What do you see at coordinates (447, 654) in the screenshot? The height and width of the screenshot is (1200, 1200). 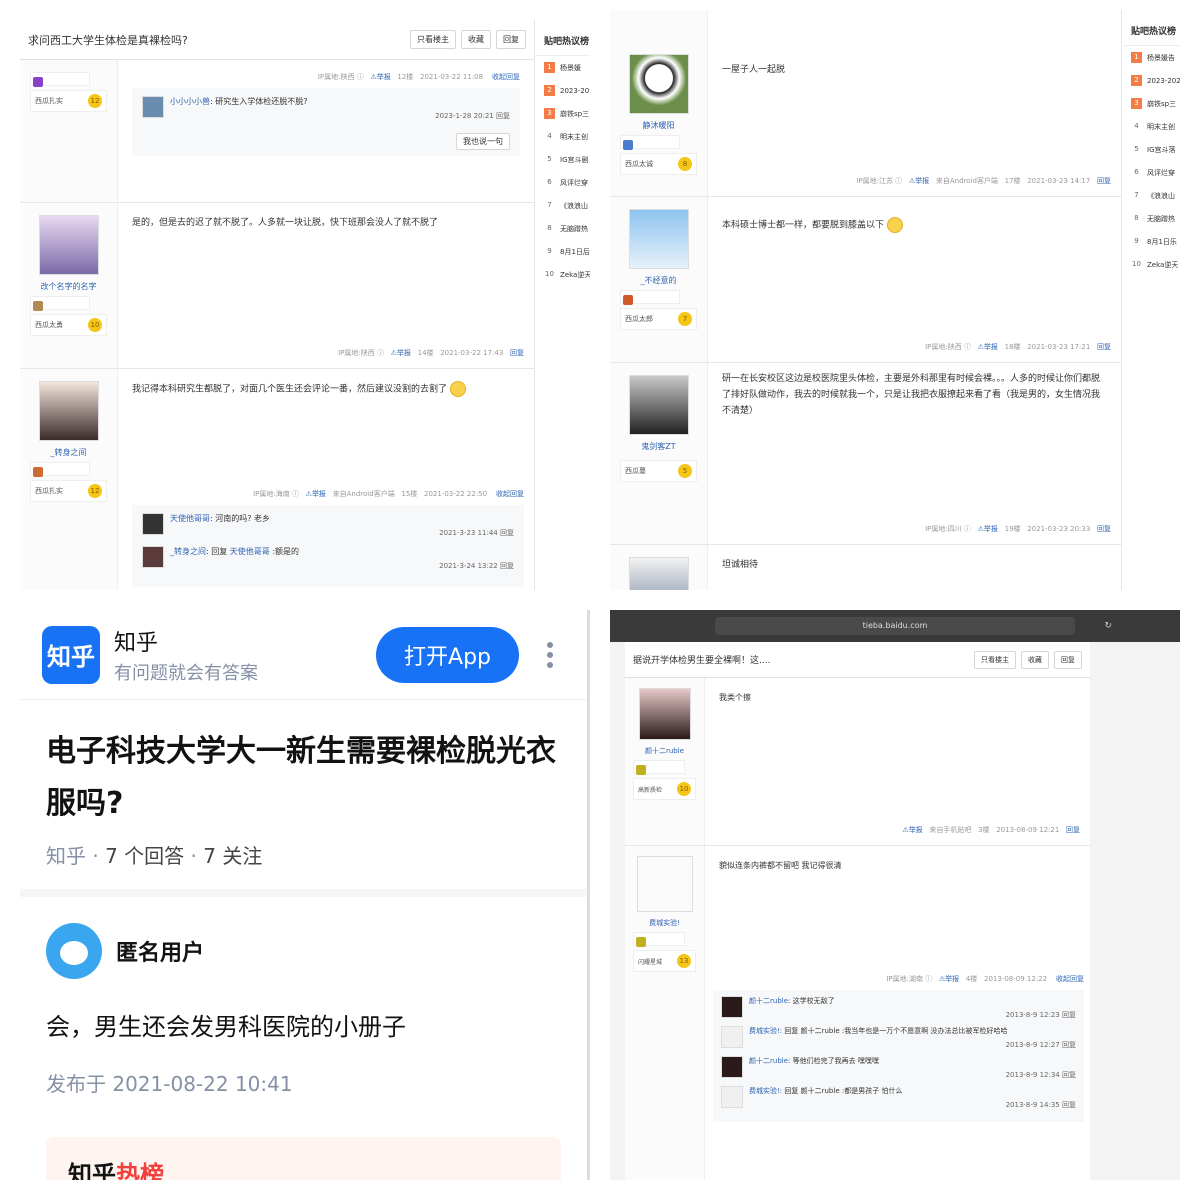 I see `open-app-button: 打开App` at bounding box center [447, 654].